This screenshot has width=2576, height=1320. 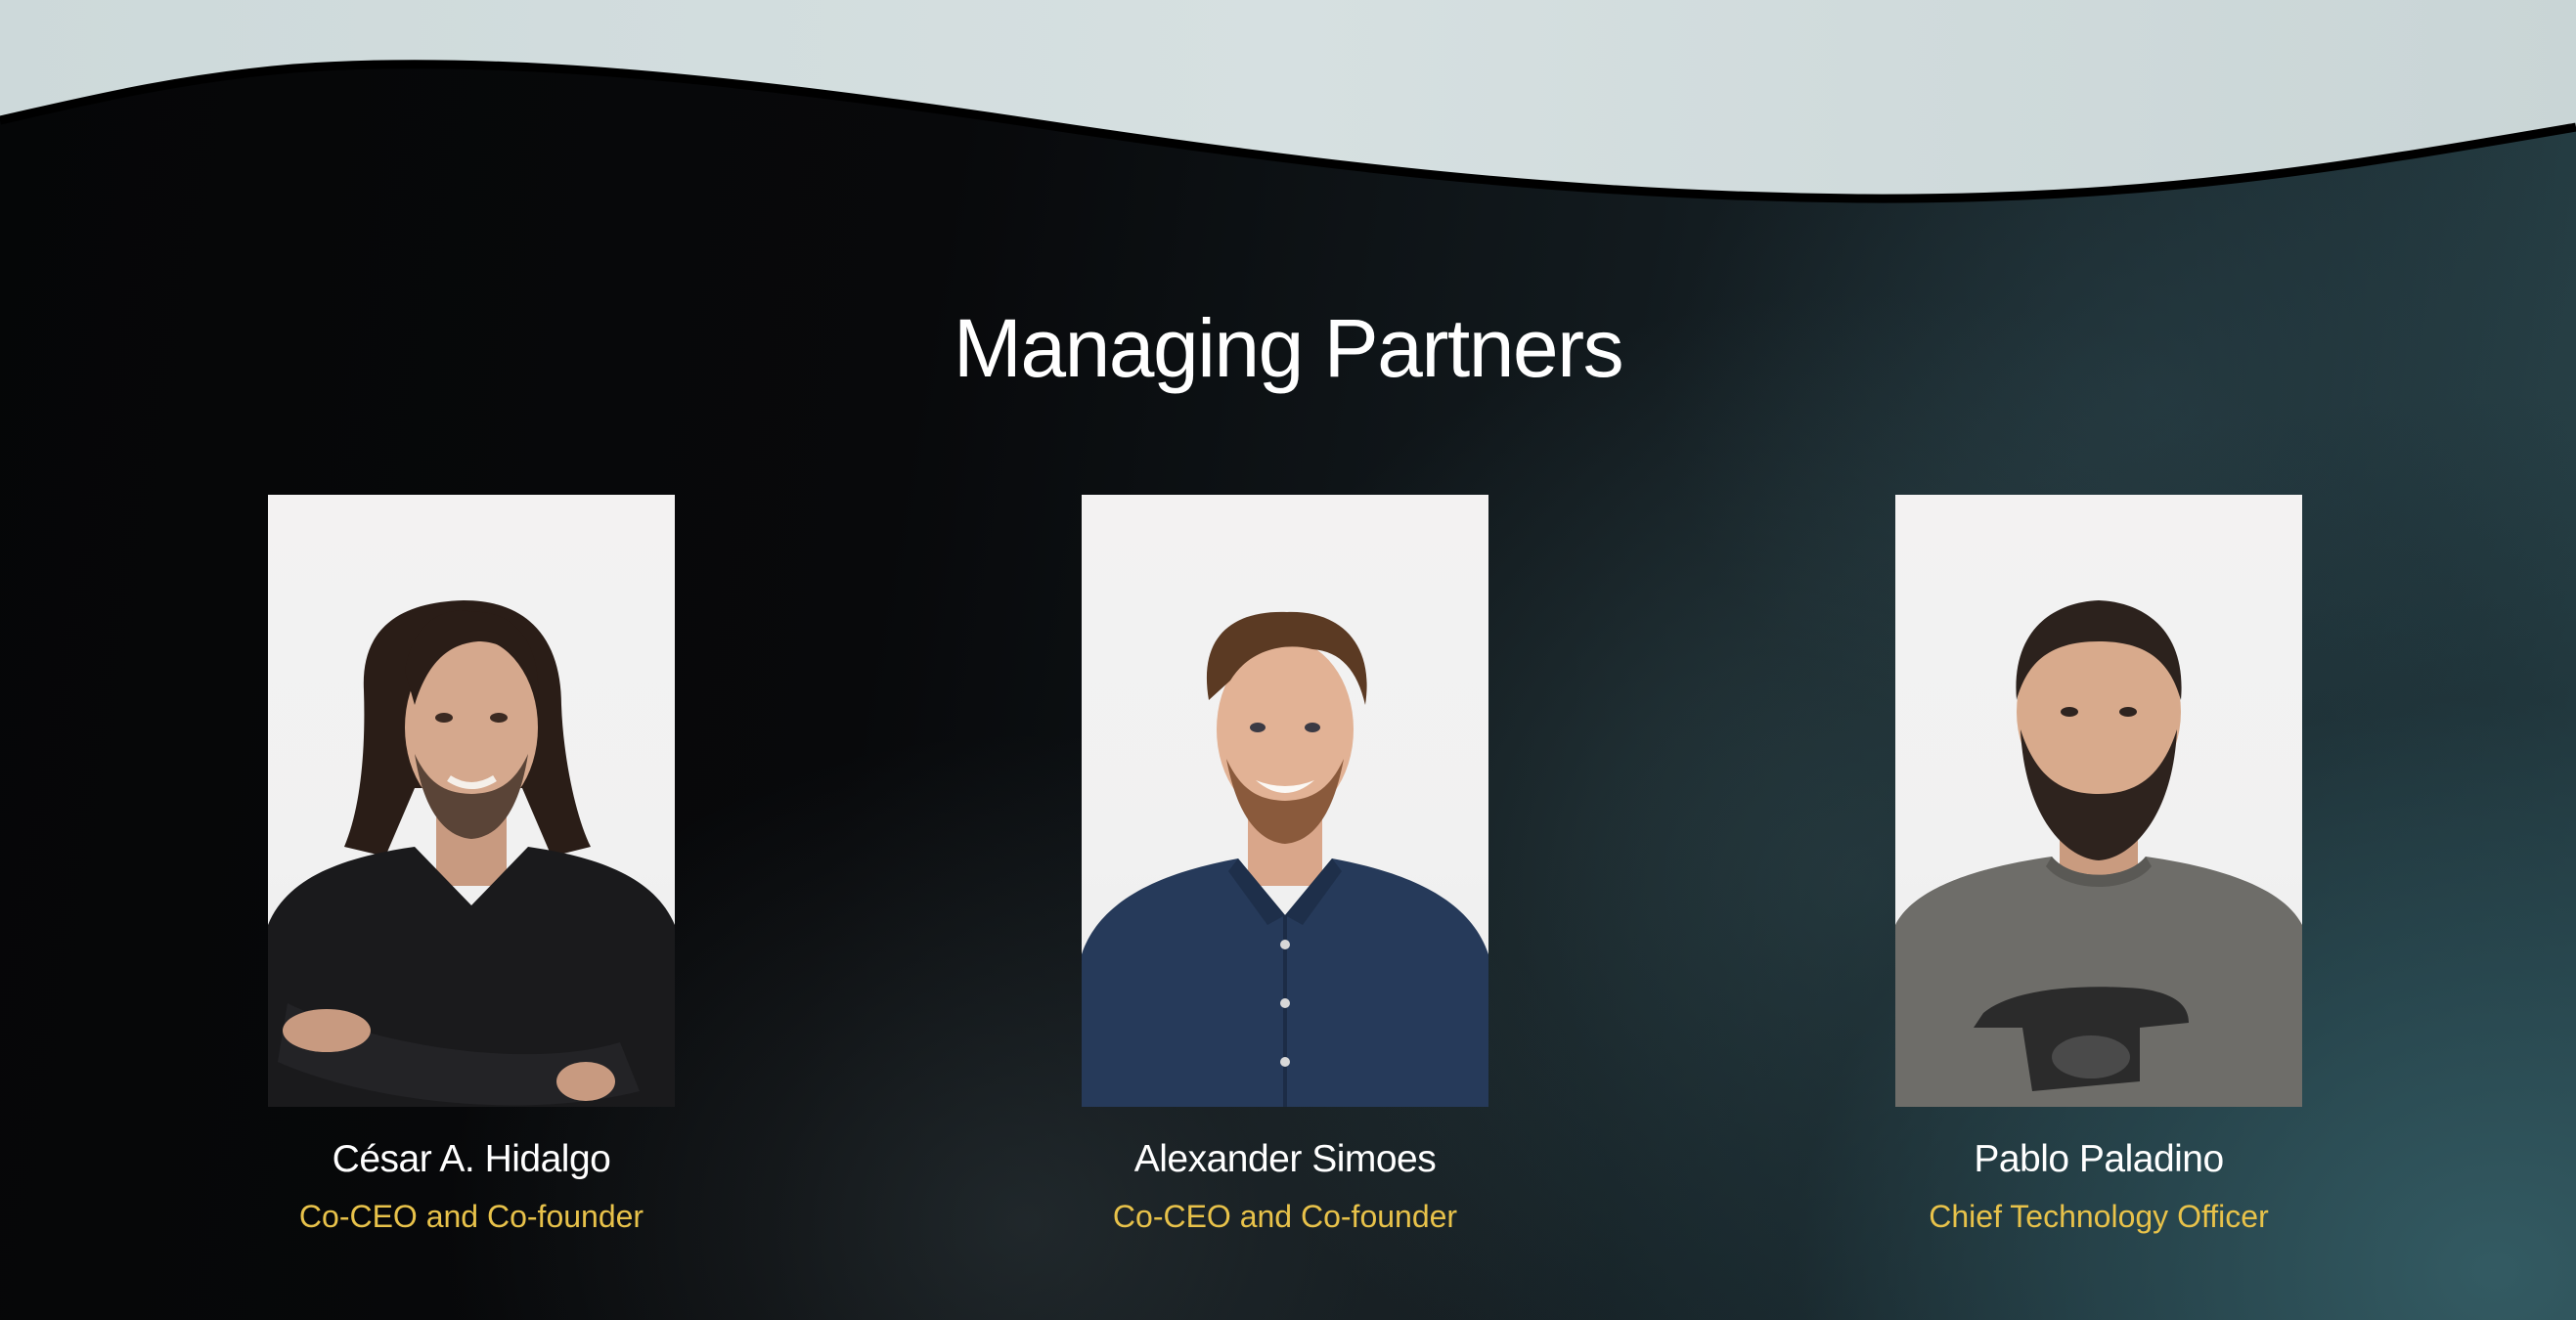 I want to click on section-title: Managing Partners, so click(x=1288, y=348).